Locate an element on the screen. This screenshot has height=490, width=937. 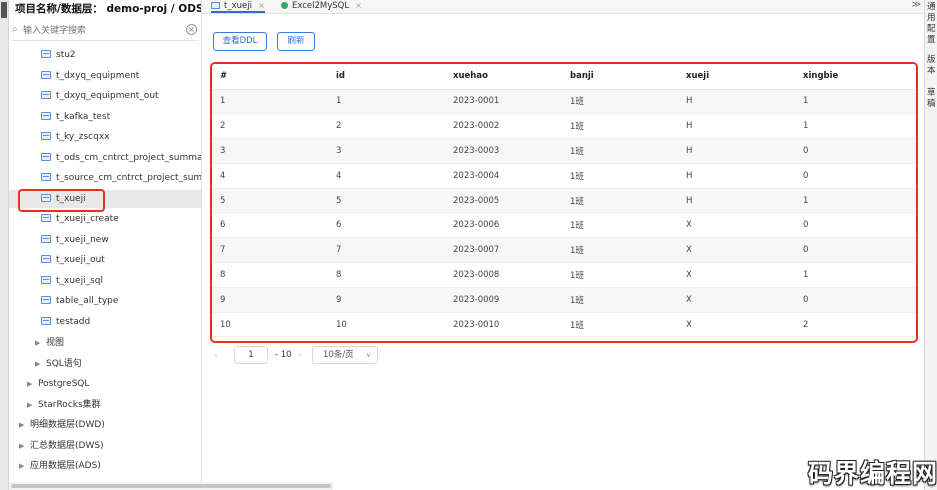
panel-general-config: 通用配置 is located at coordinates (932, 24).